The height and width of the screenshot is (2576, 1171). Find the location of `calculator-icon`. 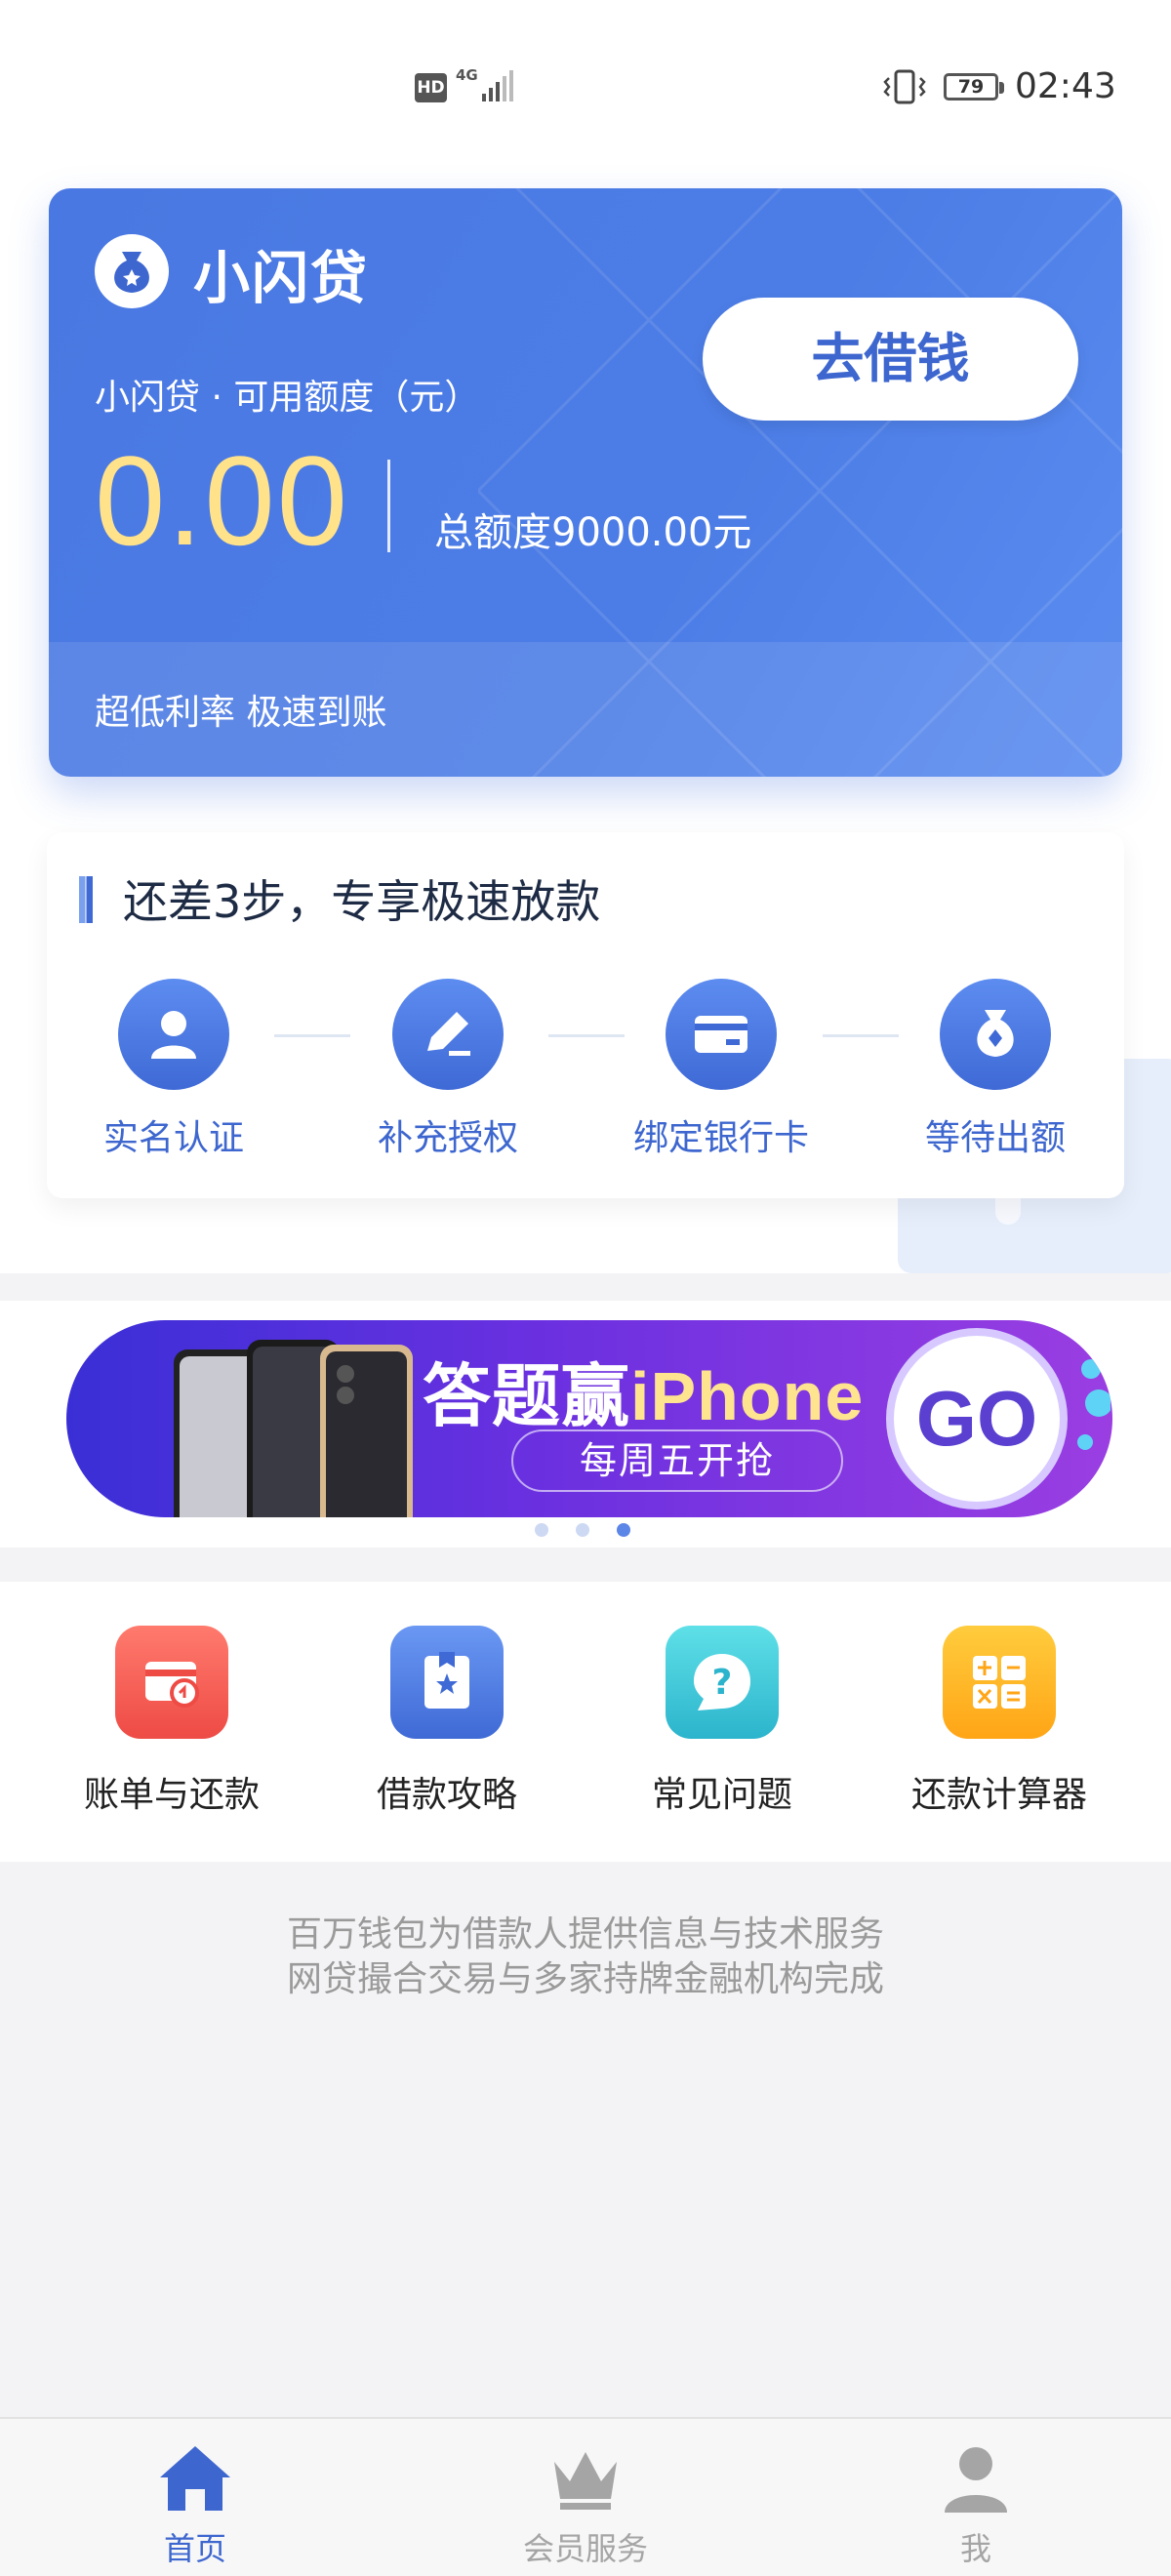

calculator-icon is located at coordinates (999, 1682).